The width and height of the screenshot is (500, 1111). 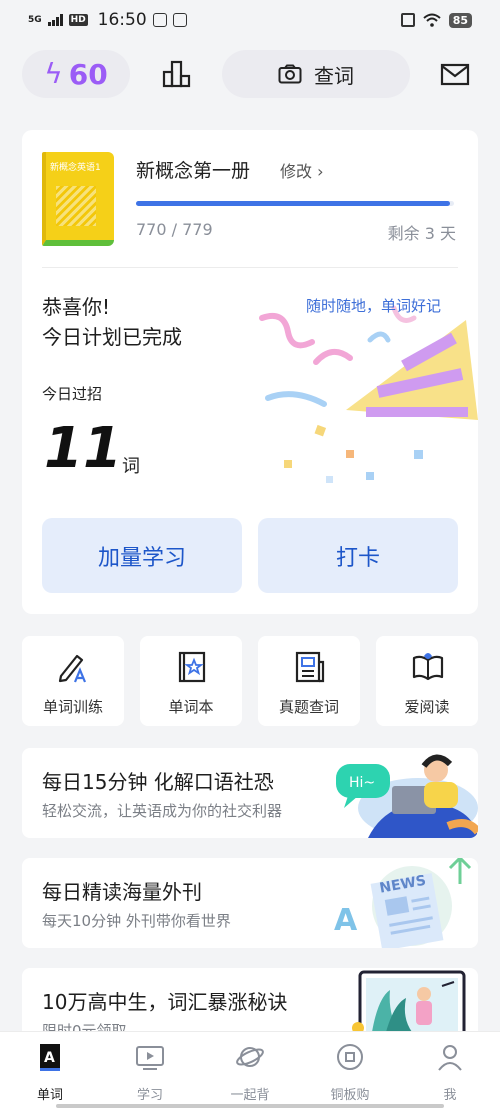 I want to click on word-book-icon: A, so click(x=50, y=1057).